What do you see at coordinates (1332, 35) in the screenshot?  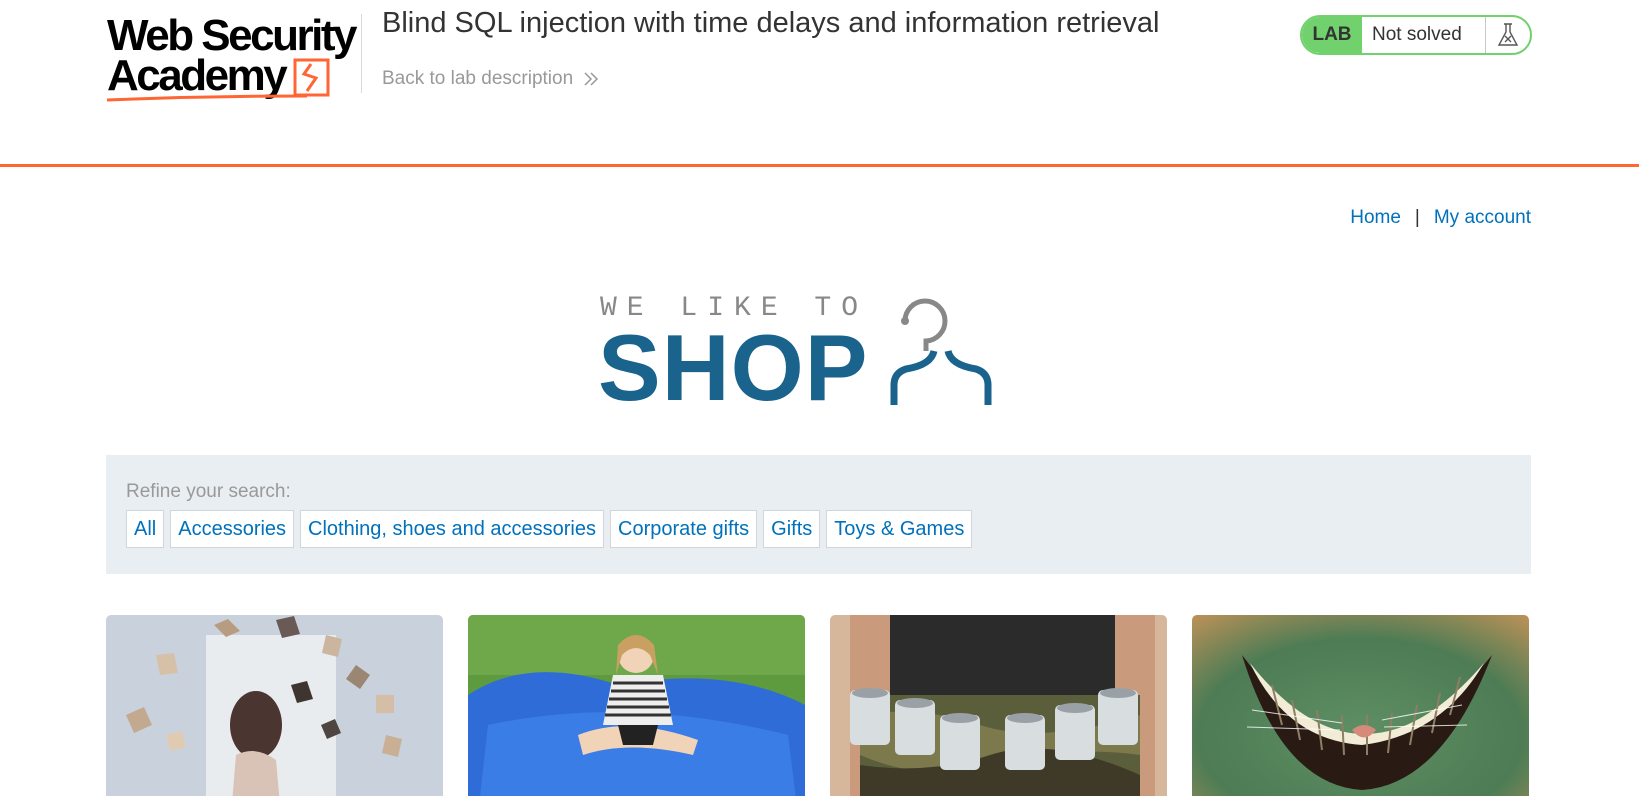 I see `lab-badge: LAB` at bounding box center [1332, 35].